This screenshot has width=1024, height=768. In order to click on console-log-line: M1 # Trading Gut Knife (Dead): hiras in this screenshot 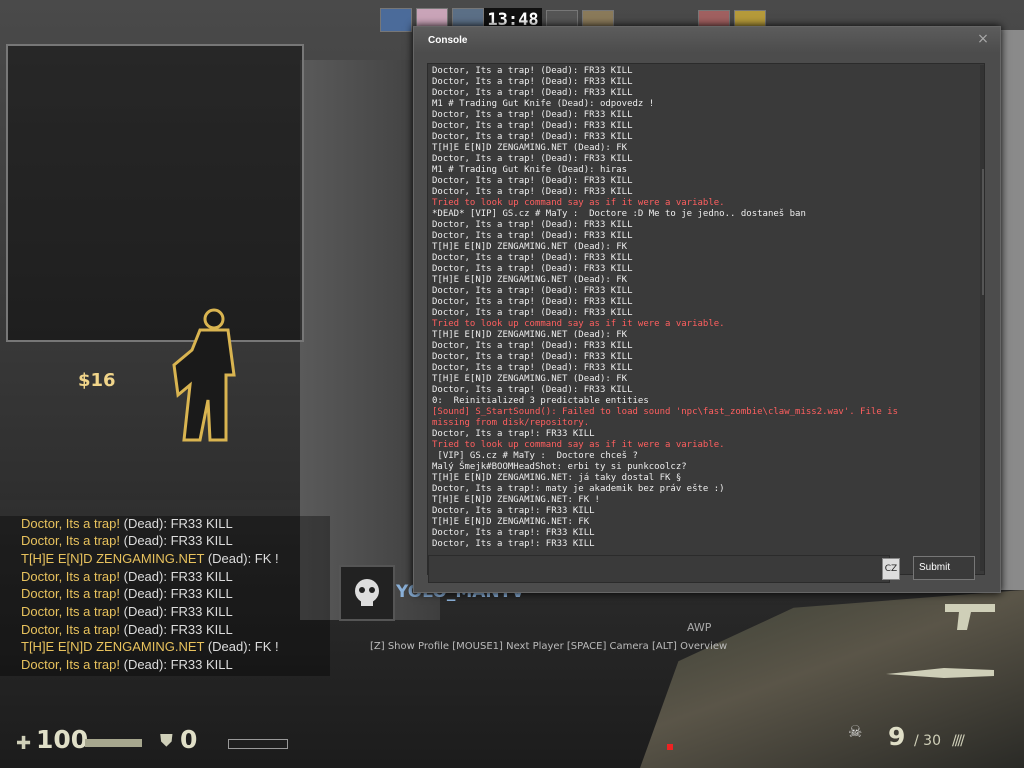, I will do `click(530, 170)`.